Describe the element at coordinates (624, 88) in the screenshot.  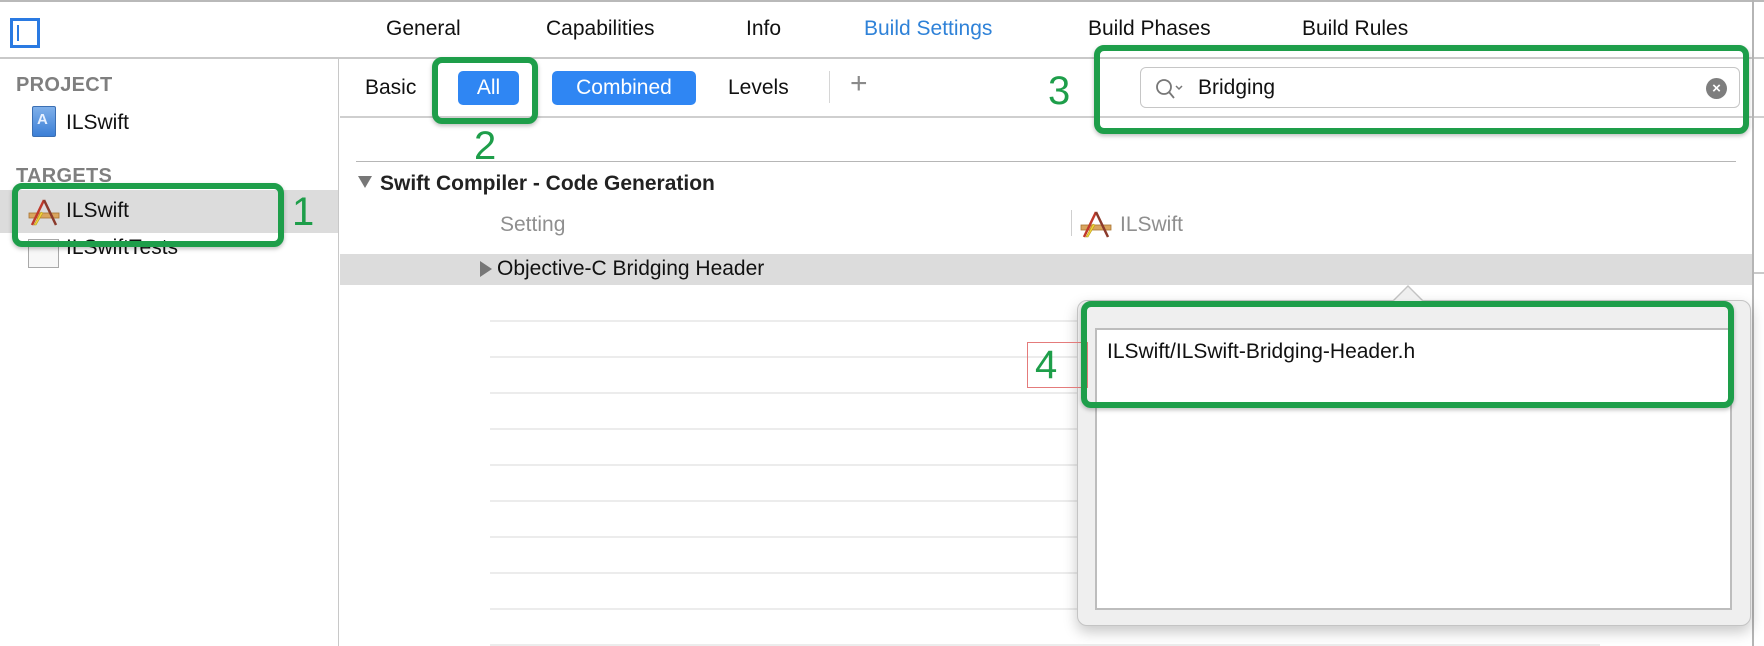
I see `combined-view-button: Combined` at that location.